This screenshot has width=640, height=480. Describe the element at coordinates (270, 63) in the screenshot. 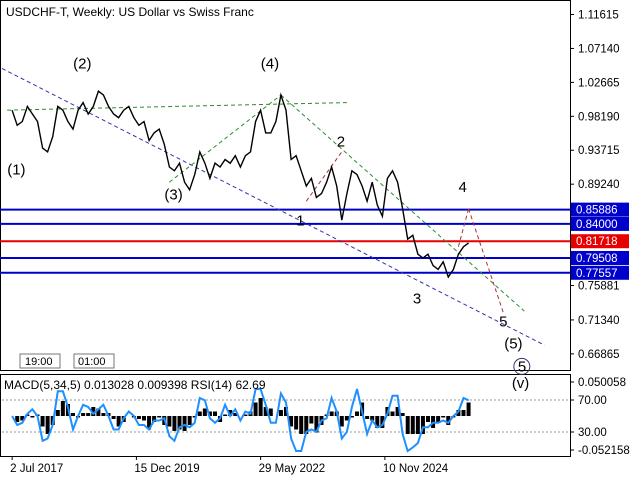

I see `wave-label-green: (4)` at that location.